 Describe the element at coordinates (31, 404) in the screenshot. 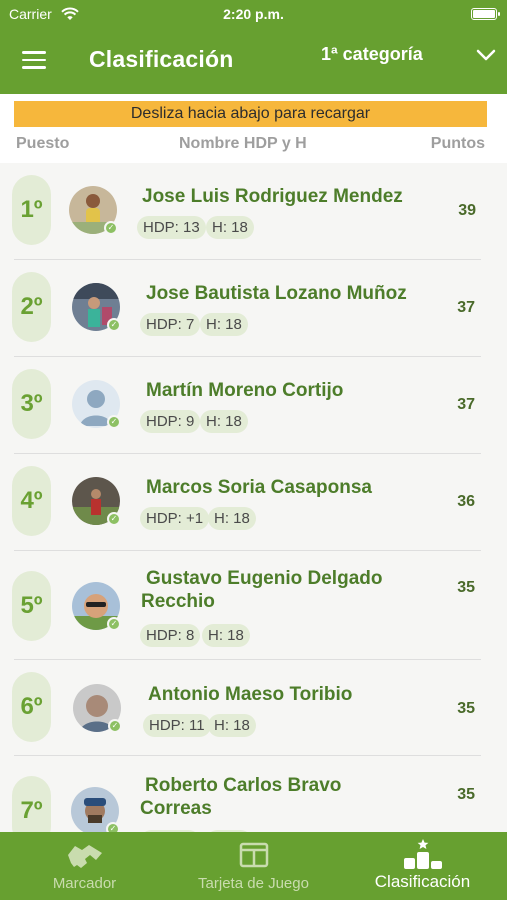

I see `position-badge: 3º` at that location.